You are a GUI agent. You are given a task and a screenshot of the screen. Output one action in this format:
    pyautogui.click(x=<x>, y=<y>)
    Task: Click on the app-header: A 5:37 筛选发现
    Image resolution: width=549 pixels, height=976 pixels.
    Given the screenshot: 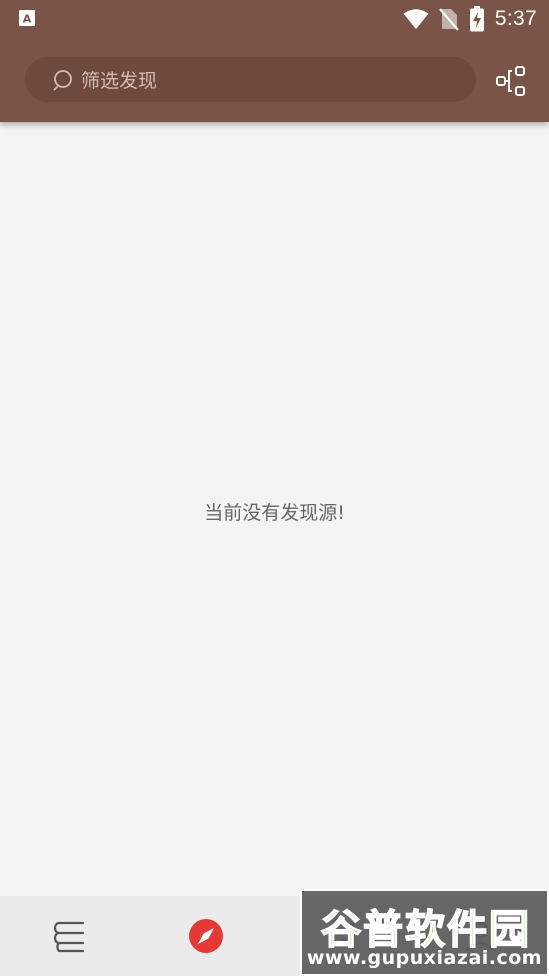 What is the action you would take?
    pyautogui.click(x=274, y=61)
    